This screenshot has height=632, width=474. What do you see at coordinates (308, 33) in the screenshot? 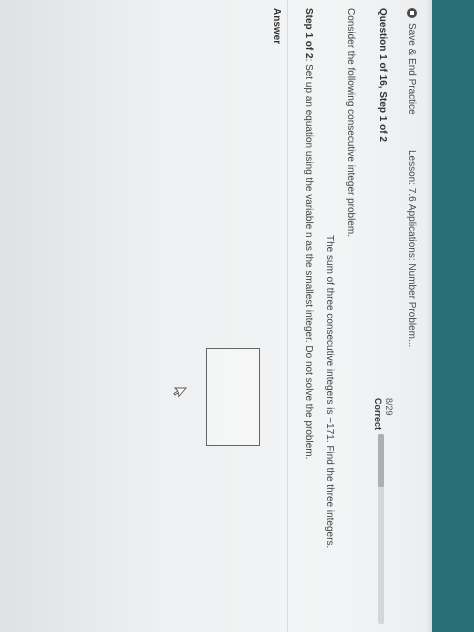
I see `step-label: Step 1 of 2` at bounding box center [308, 33].